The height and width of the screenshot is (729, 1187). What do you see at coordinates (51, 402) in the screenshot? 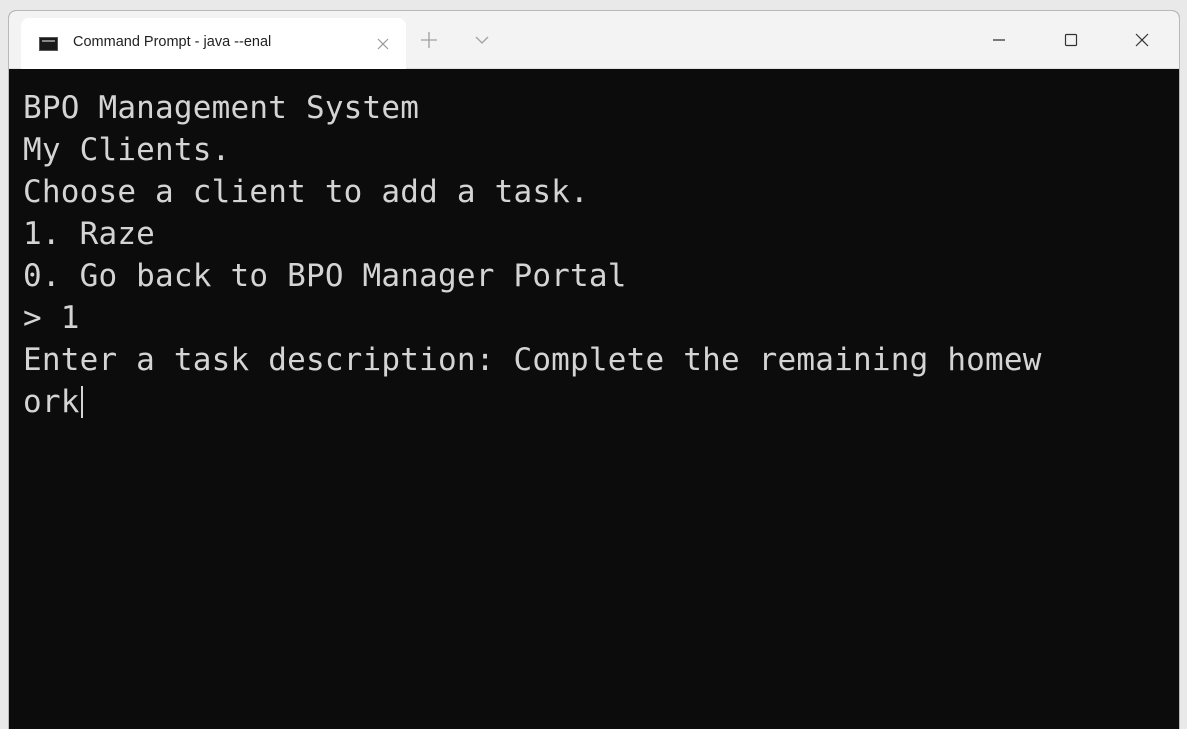
I see `terminal-input-text: ork` at bounding box center [51, 402].